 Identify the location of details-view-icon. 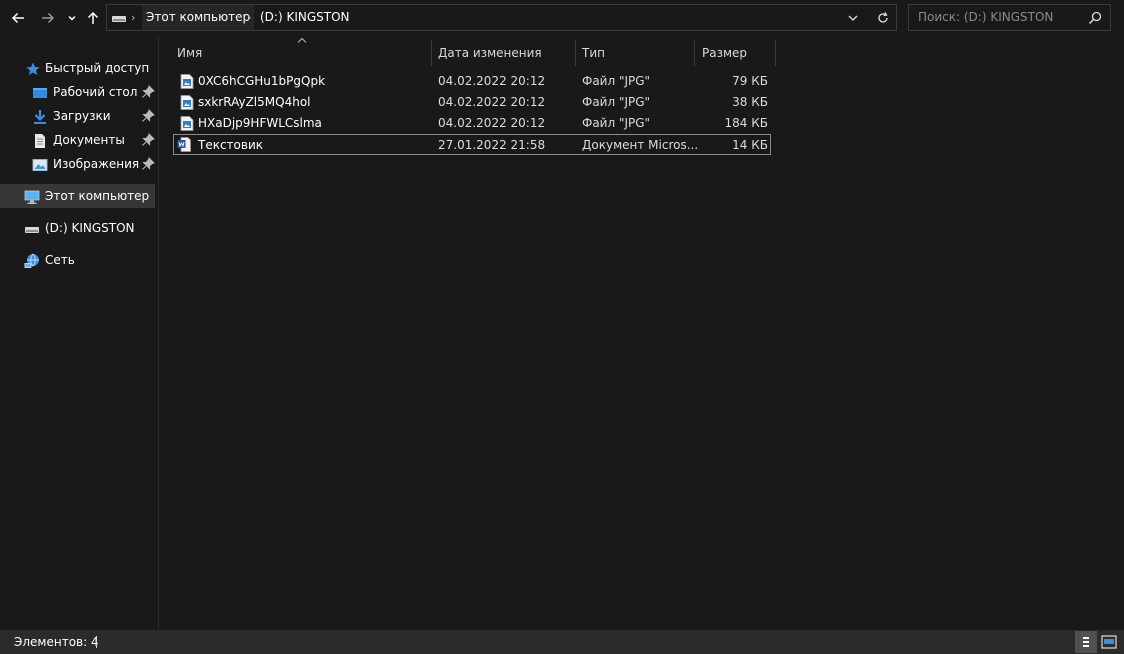
(1086, 642).